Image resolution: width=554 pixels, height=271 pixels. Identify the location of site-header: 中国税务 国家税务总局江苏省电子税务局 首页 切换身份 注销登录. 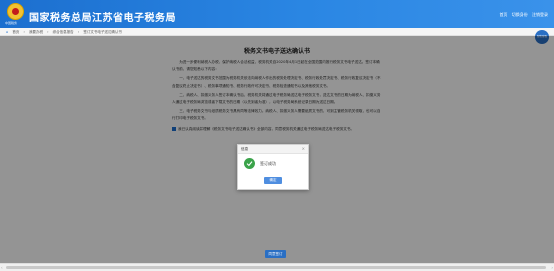
(277, 14).